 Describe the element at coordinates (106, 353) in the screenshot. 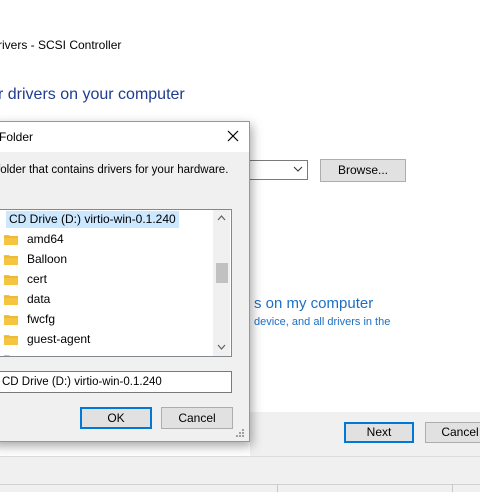

I see `tree-item-partial` at that location.